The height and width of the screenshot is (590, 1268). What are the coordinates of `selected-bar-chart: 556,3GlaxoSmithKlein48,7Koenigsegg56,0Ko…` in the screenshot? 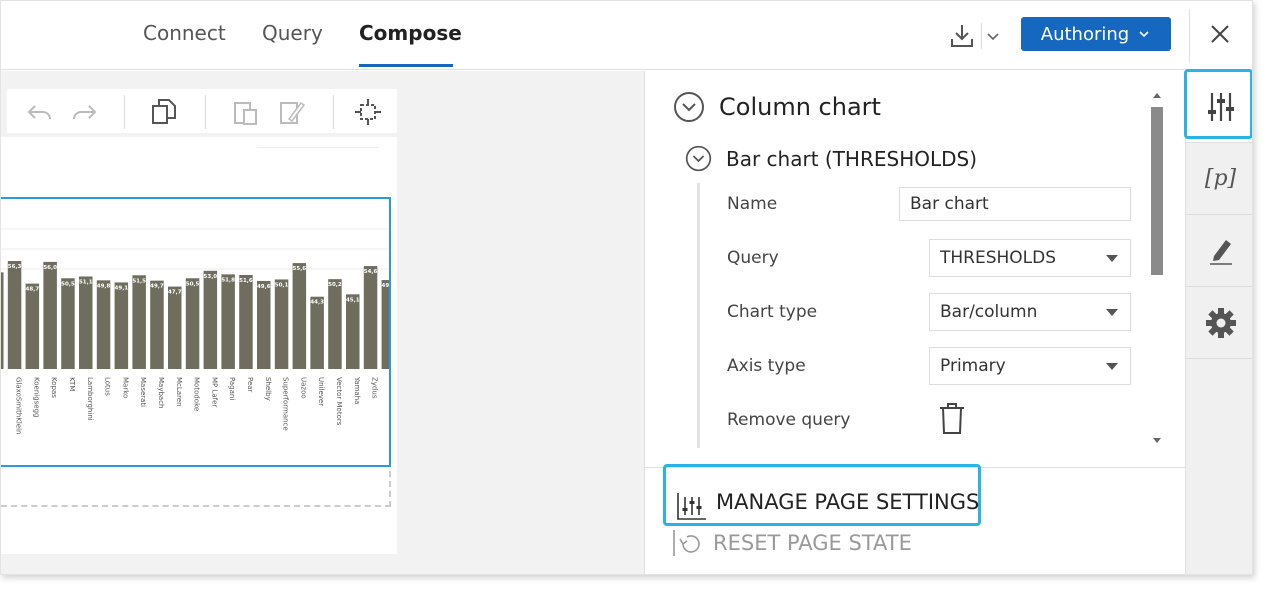 It's located at (195, 332).